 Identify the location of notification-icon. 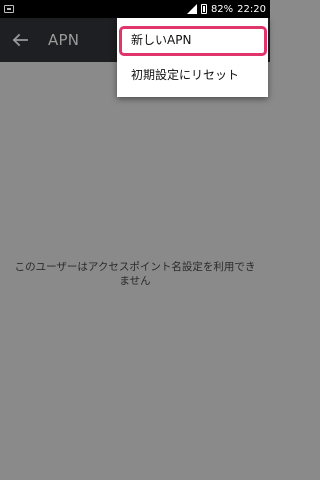
(9, 9).